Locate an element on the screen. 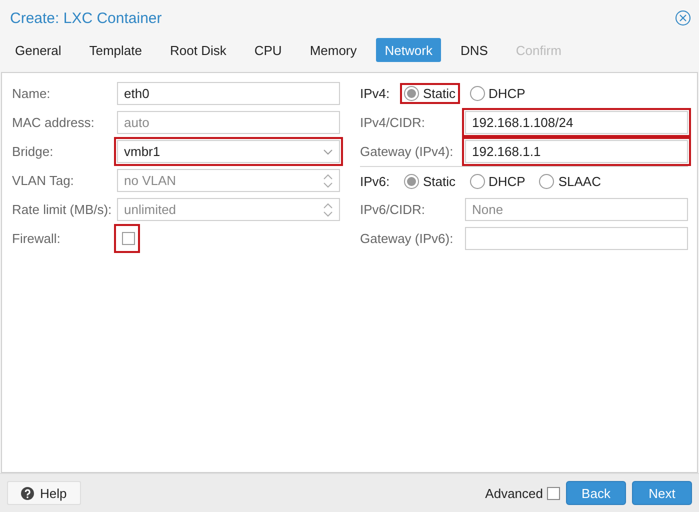 Image resolution: width=699 pixels, height=512 pixels. field-label: Rate limit (MB/s): is located at coordinates (62, 209).